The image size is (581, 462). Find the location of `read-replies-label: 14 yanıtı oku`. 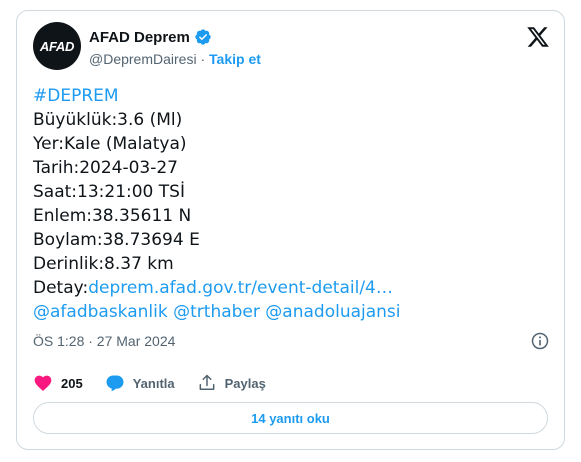

read-replies-label: 14 yanıtı oku is located at coordinates (290, 418).